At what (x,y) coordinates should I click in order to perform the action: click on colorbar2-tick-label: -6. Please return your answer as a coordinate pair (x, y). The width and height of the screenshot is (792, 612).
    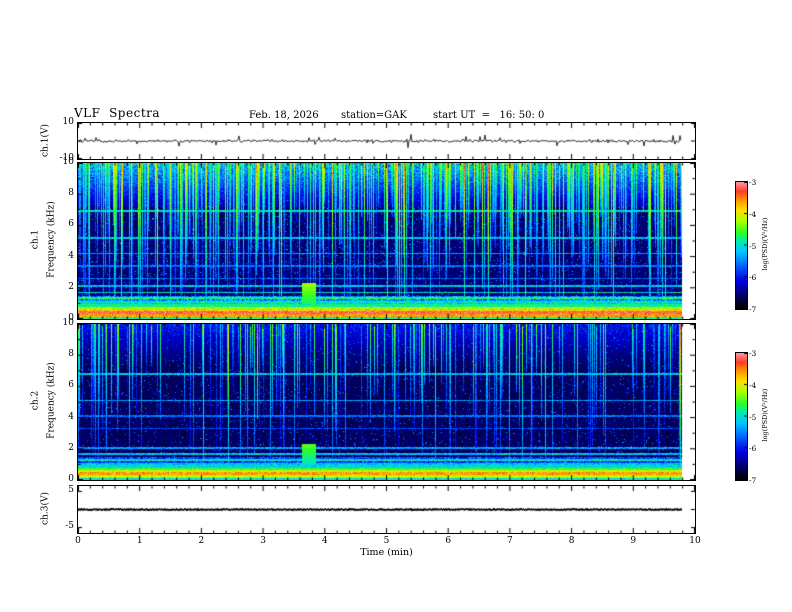
    Looking at the image, I should click on (753, 449).